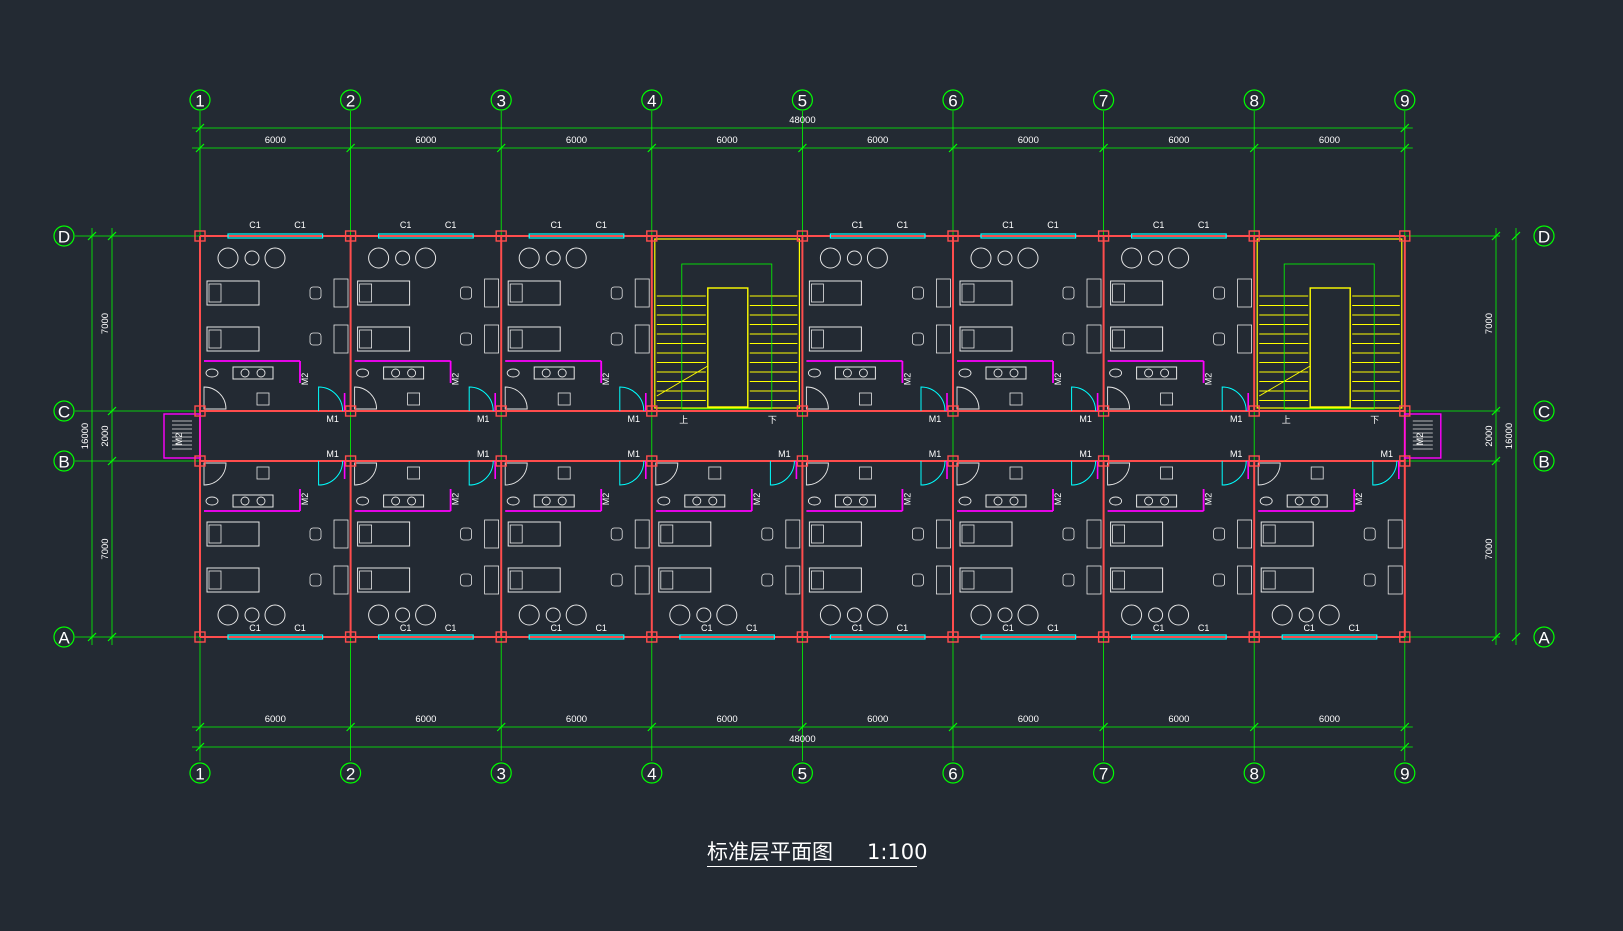  I want to click on axis-bubble-top-6: 6, so click(953, 100).